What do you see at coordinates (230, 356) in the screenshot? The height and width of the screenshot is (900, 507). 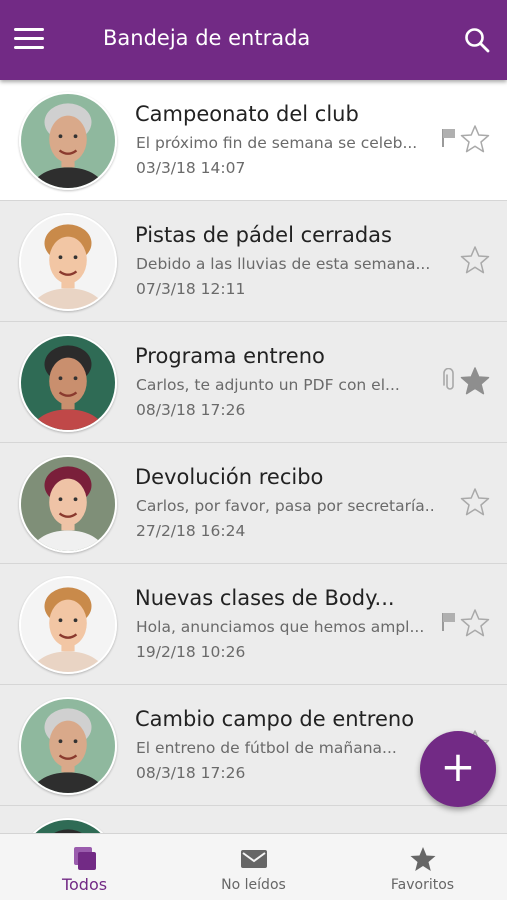 I see `message-subject: Programa entreno` at bounding box center [230, 356].